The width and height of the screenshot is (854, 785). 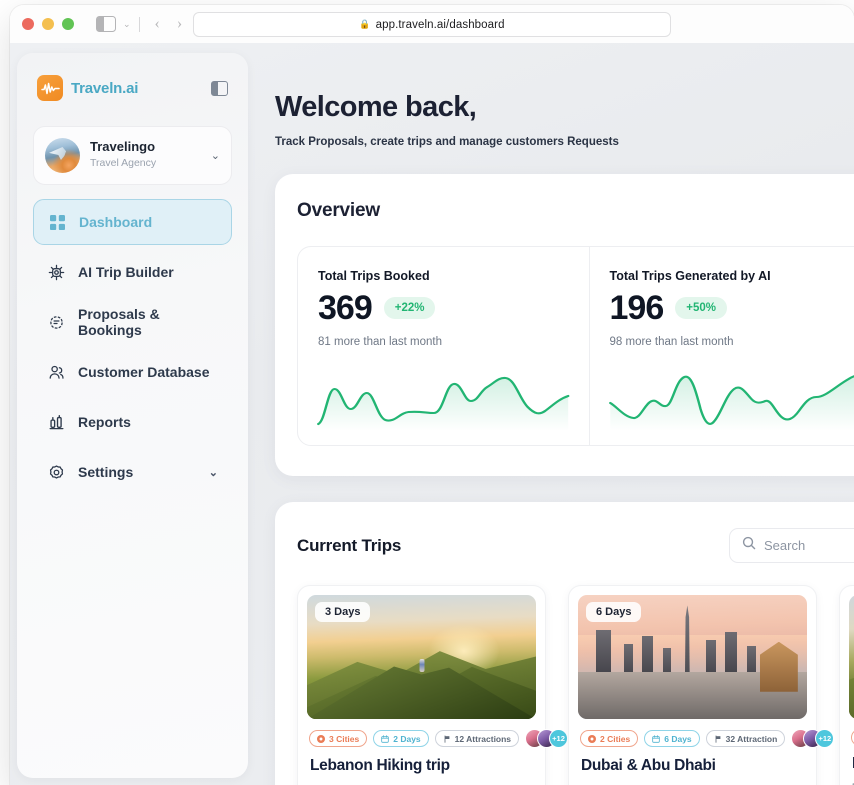 What do you see at coordinates (157, 24) in the screenshot?
I see `back-button: ‹` at bounding box center [157, 24].